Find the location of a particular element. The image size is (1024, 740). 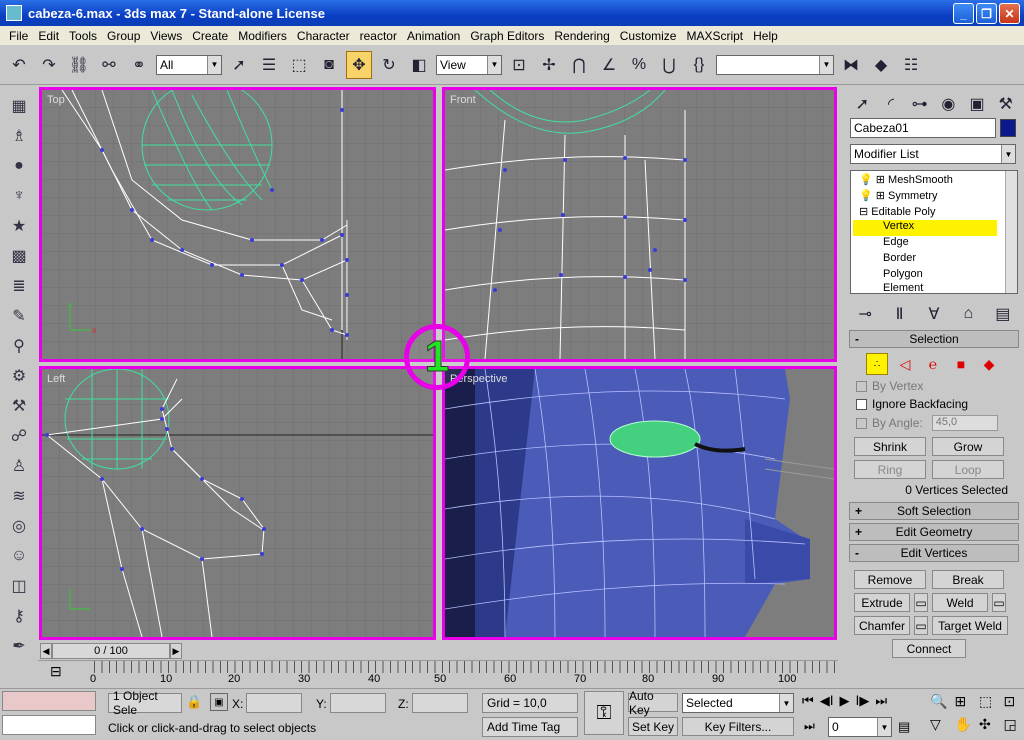

layer-manager-icon: ☷ is located at coordinates (911, 65).